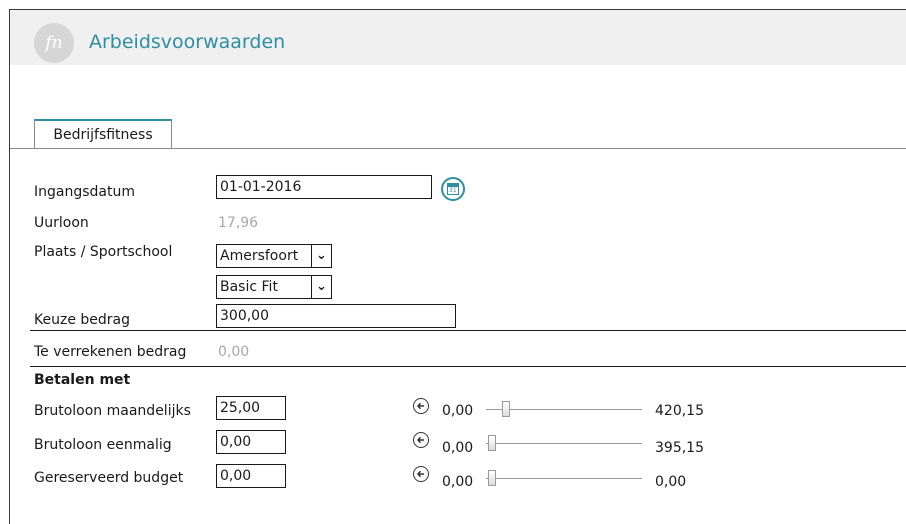 The height and width of the screenshot is (524, 906). What do you see at coordinates (679, 411) in the screenshot?
I see `slider-max-label: 420,15` at bounding box center [679, 411].